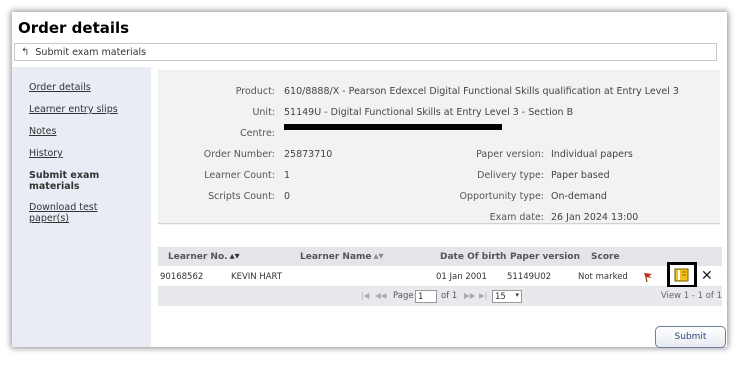  I want to click on sidebar-item-submit-exam-materials: Submit exam materials, so click(64, 181).